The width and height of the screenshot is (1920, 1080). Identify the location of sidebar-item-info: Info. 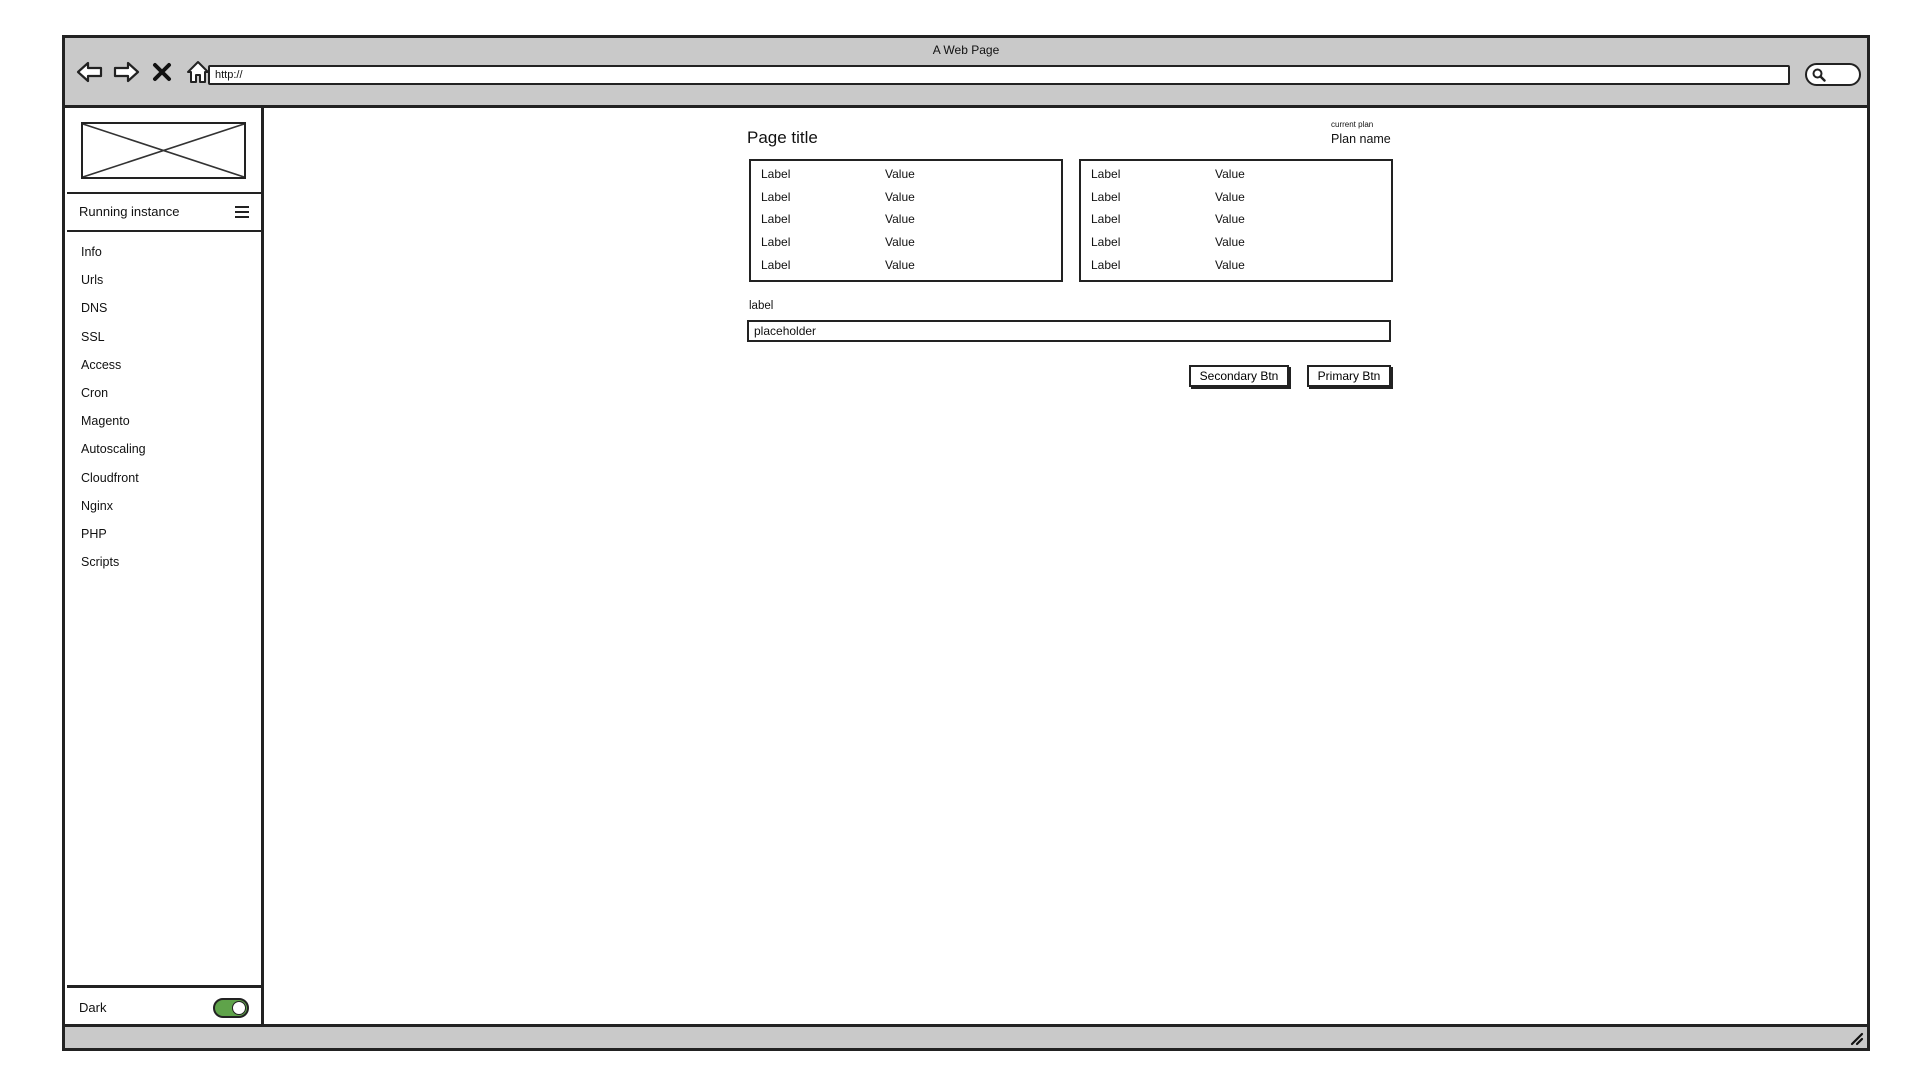
(166, 252).